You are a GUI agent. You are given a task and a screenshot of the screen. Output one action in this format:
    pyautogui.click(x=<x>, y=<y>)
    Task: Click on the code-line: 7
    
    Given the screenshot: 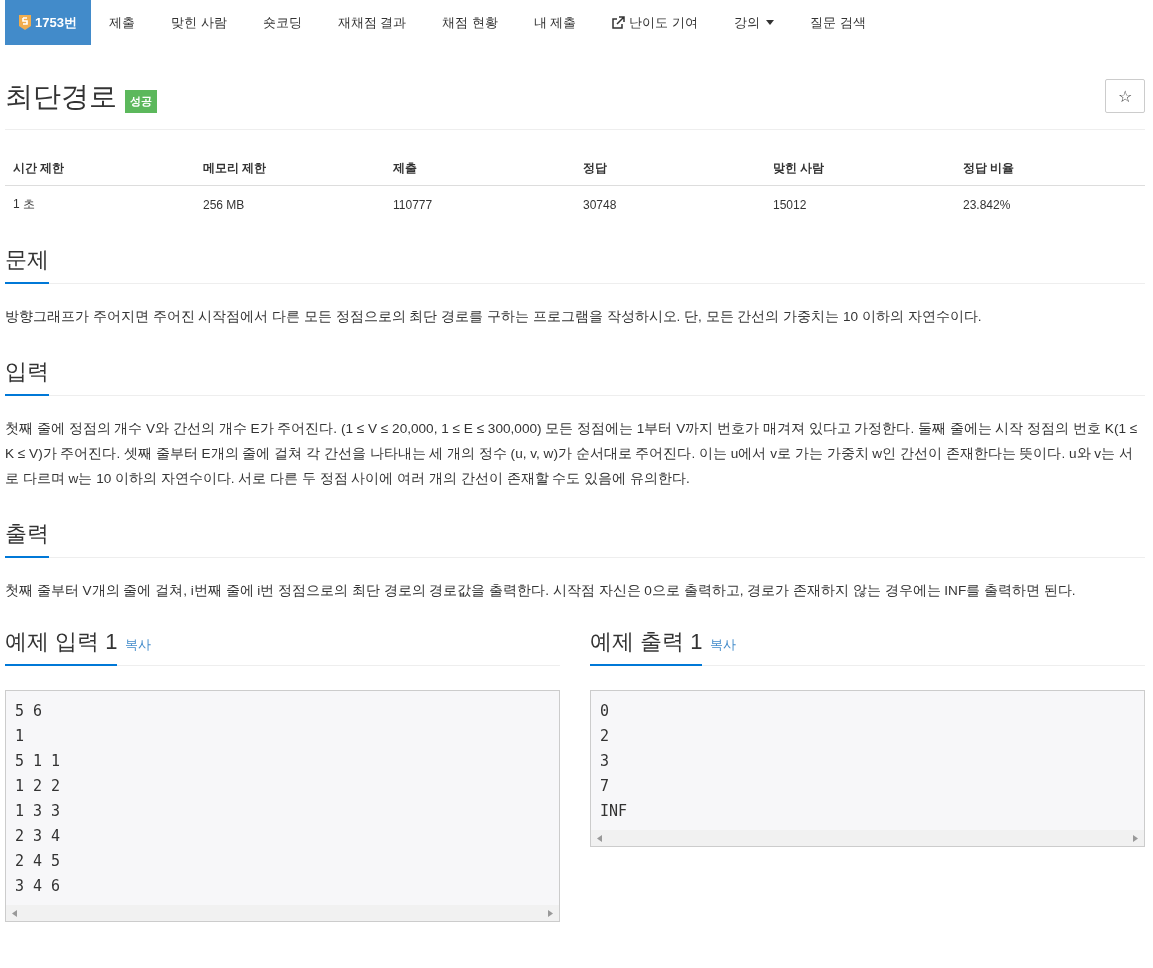 What is the action you would take?
    pyautogui.click(x=605, y=786)
    